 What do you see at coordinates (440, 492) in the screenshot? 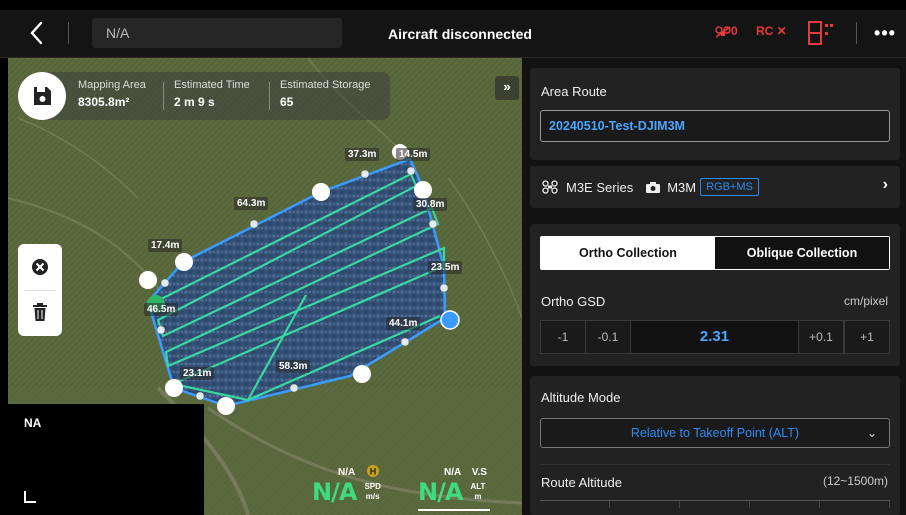
I see `altitude-value: N/A` at bounding box center [440, 492].